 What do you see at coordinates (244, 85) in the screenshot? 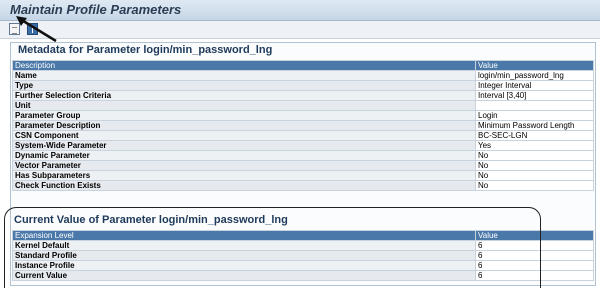
I see `row-label: Type` at bounding box center [244, 85].